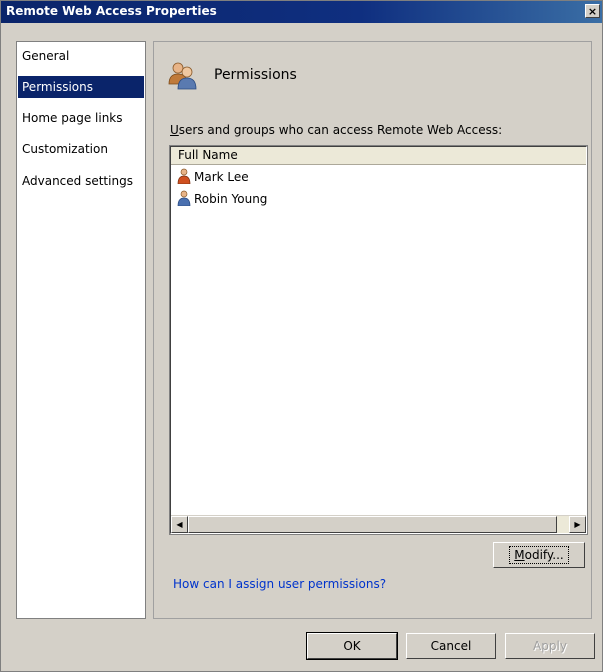 Image resolution: width=603 pixels, height=672 pixels. What do you see at coordinates (81, 118) in the screenshot?
I see `nav-item-home-page-links: Home page links` at bounding box center [81, 118].